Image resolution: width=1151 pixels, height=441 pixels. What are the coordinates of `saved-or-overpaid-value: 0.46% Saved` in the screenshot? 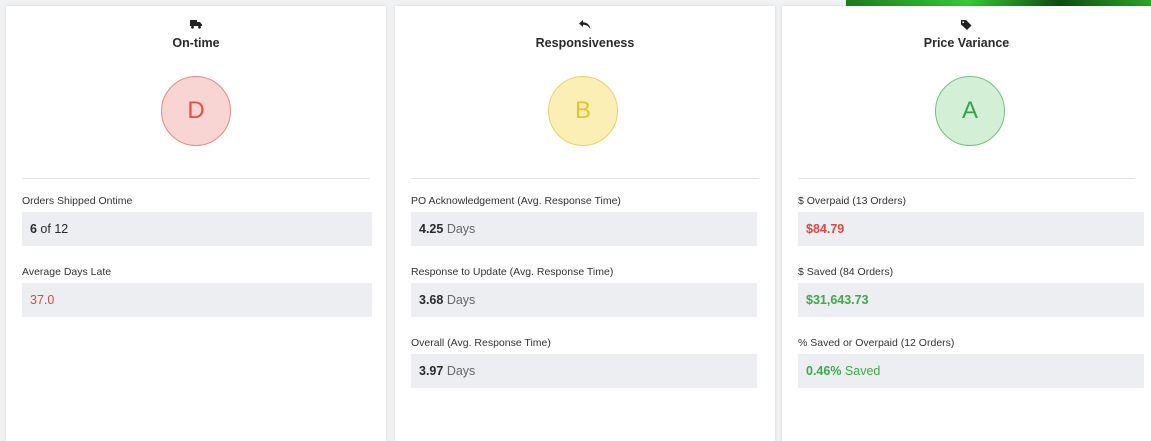 It's located at (971, 371).